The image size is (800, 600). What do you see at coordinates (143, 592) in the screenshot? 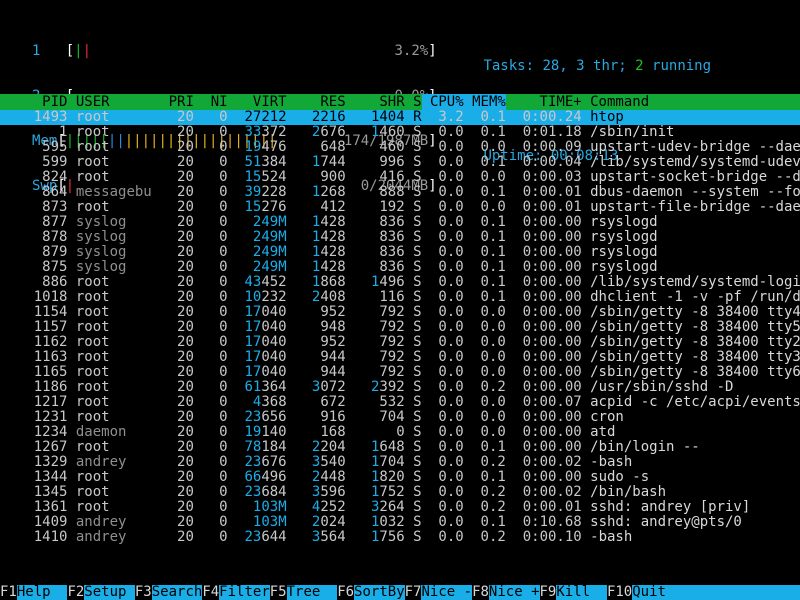
I see `fkey-f3-number: F3` at bounding box center [143, 592].